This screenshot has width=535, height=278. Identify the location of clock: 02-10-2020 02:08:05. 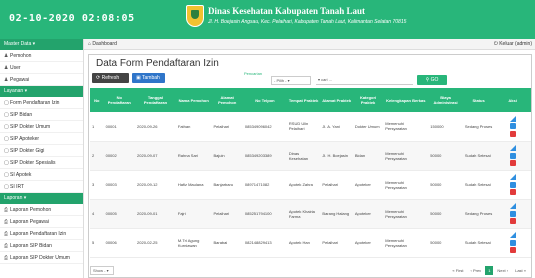
(72, 18).